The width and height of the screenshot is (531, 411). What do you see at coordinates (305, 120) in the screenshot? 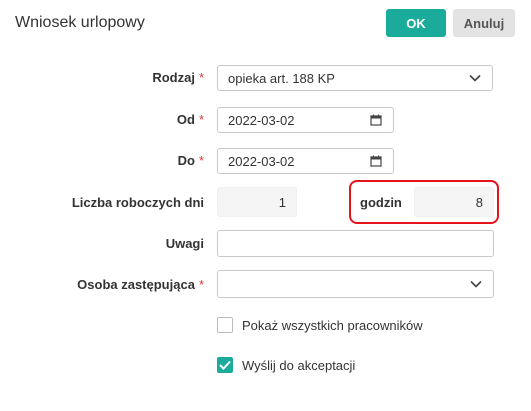
I see `od-date-input: 2022-03-02` at bounding box center [305, 120].